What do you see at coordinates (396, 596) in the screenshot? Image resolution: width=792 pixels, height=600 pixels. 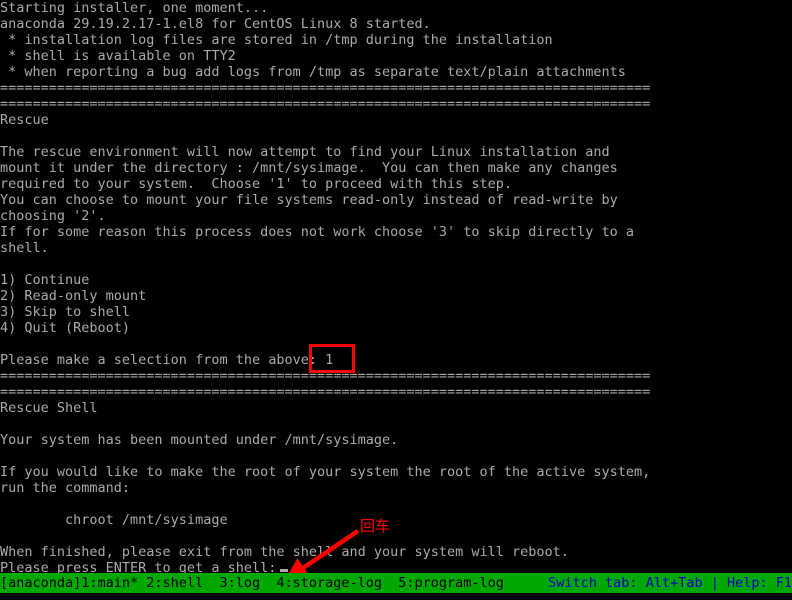 I see `bottom-filler` at bounding box center [396, 596].